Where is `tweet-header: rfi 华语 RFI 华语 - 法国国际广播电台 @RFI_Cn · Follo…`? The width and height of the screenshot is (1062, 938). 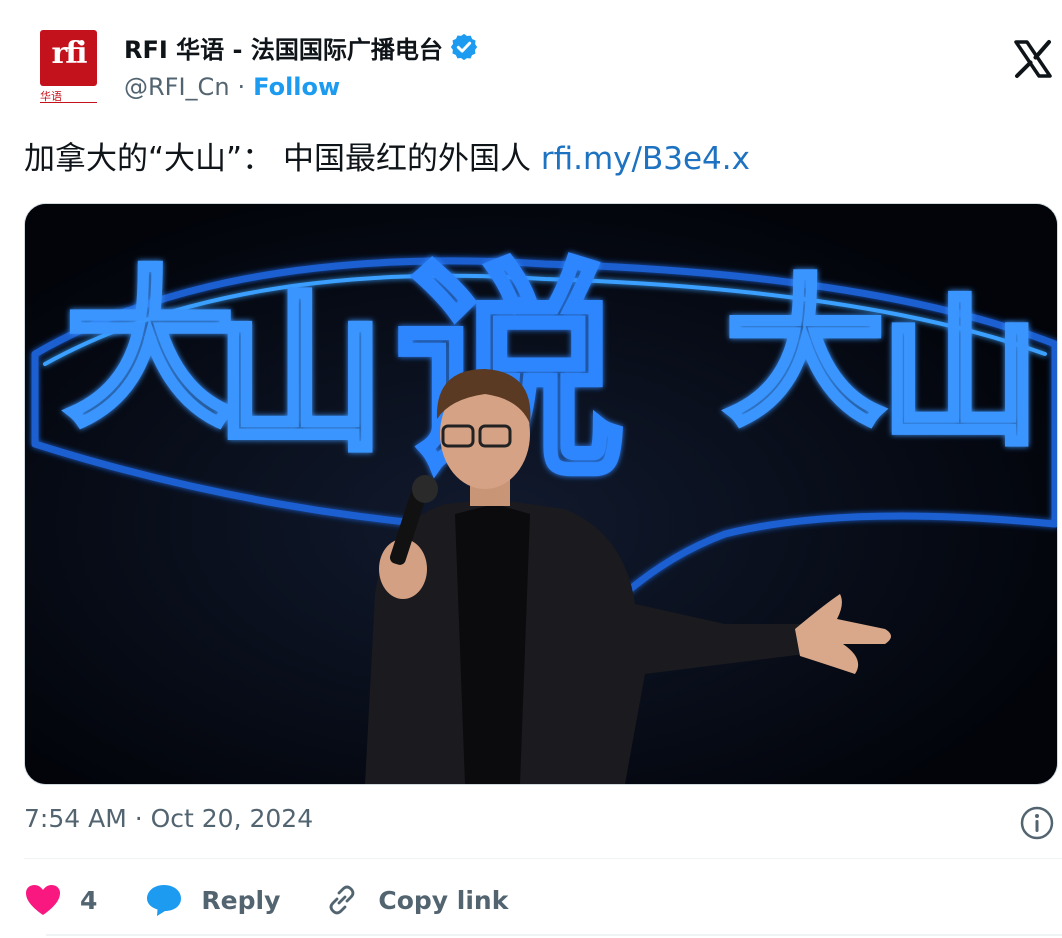
tweet-header: rfi 华语 RFI 华语 - 法国国际广播电台 @RFI_Cn · Follo… is located at coordinates (538, 66).